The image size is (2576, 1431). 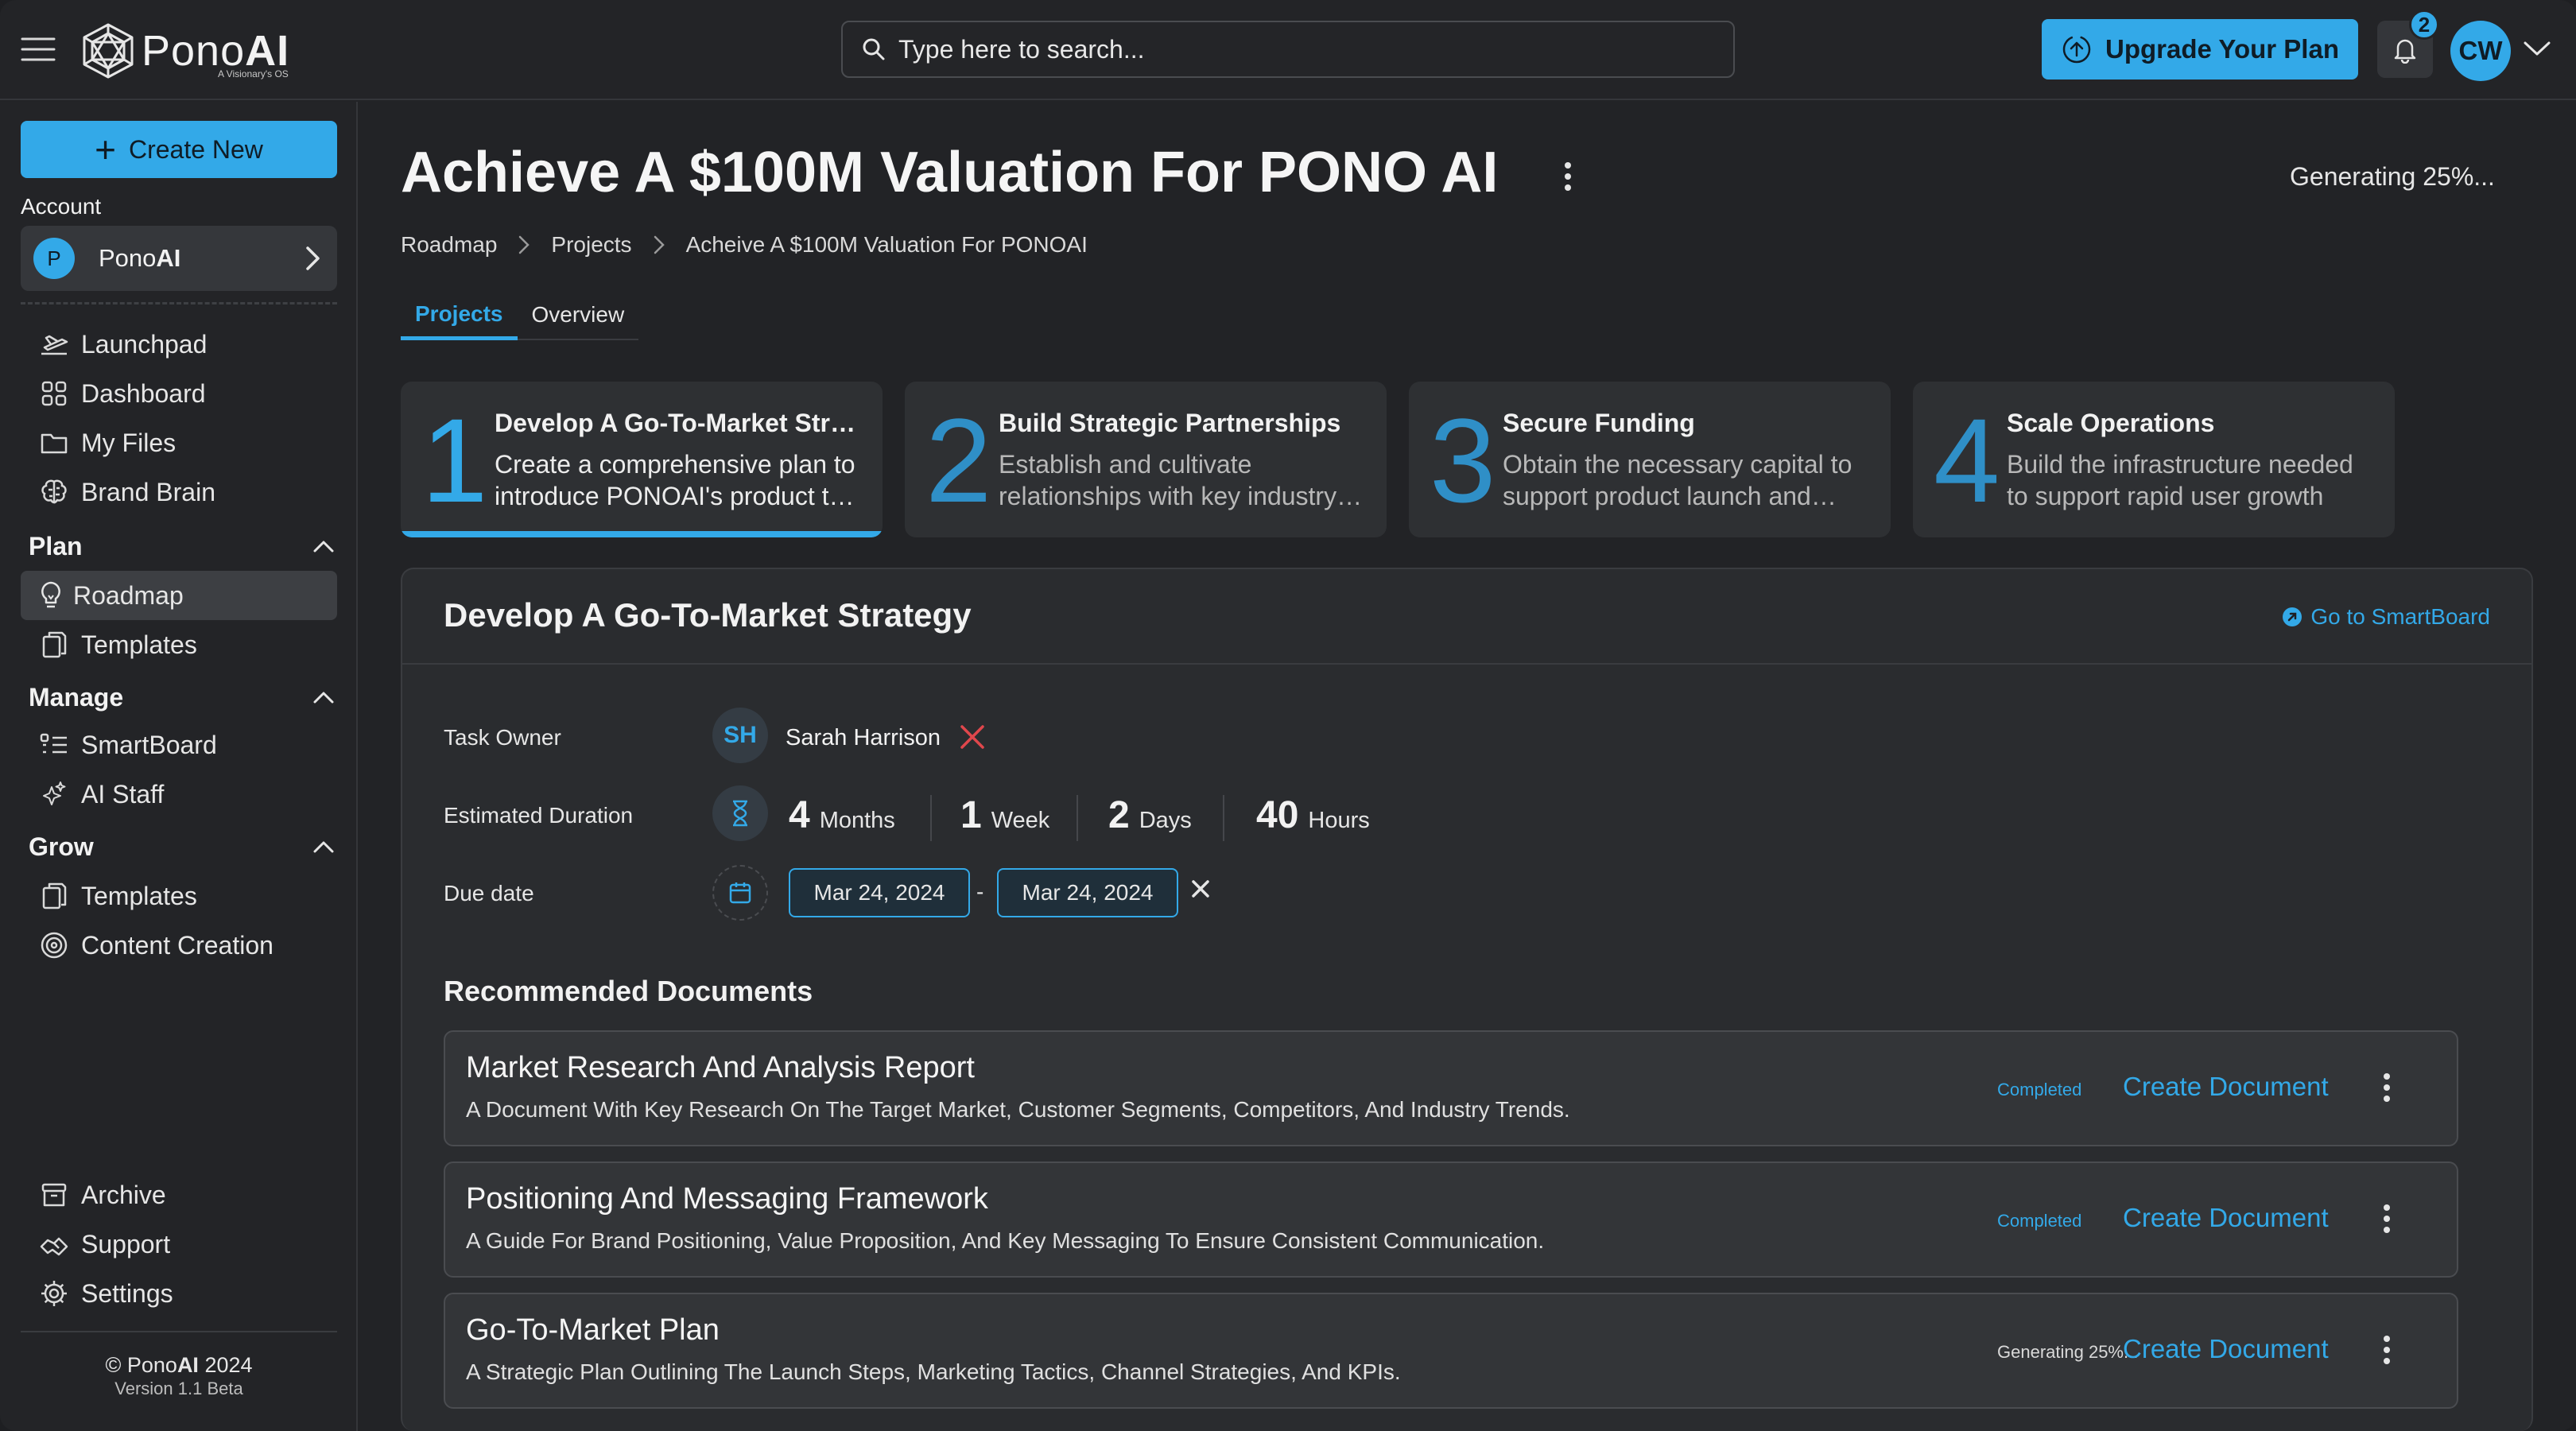 What do you see at coordinates (179, 1195) in the screenshot?
I see `sidebar-item-archive: Archive` at bounding box center [179, 1195].